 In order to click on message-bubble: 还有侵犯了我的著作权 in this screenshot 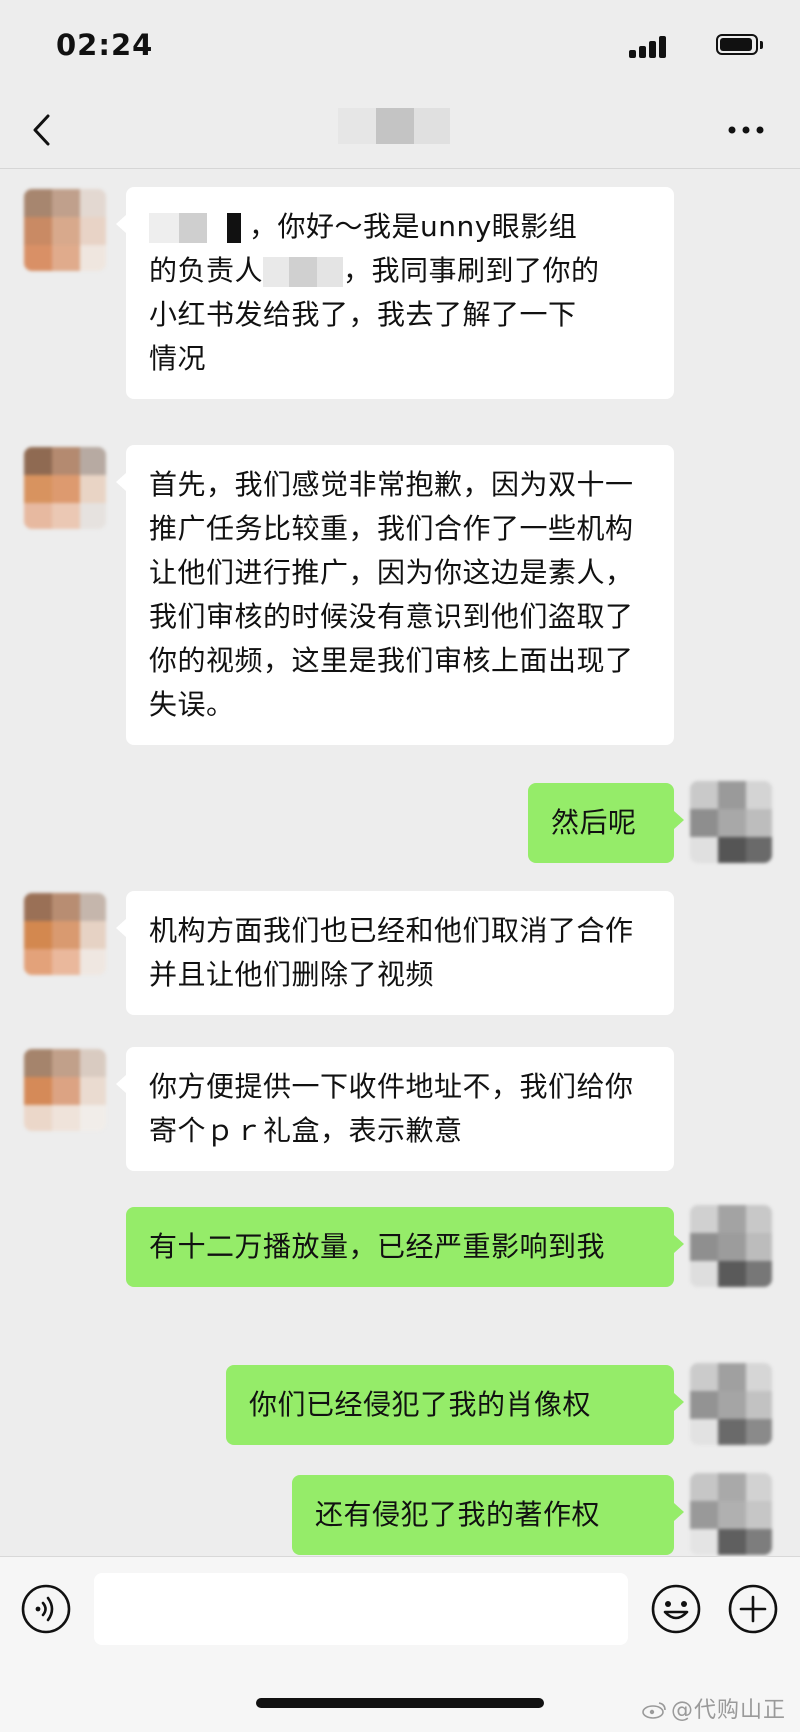, I will do `click(488, 1515)`.